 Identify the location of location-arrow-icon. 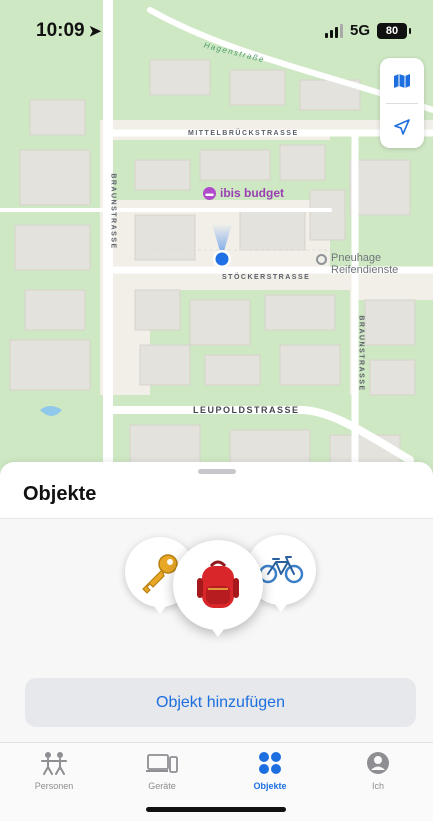
(402, 126).